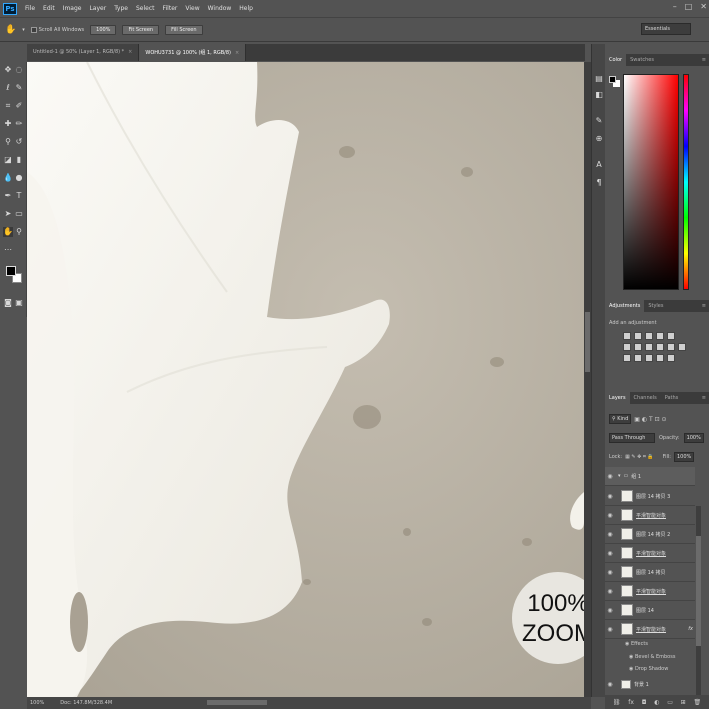  What do you see at coordinates (19, 70) in the screenshot?
I see `marquee-tool-icon: ◌` at bounding box center [19, 70].